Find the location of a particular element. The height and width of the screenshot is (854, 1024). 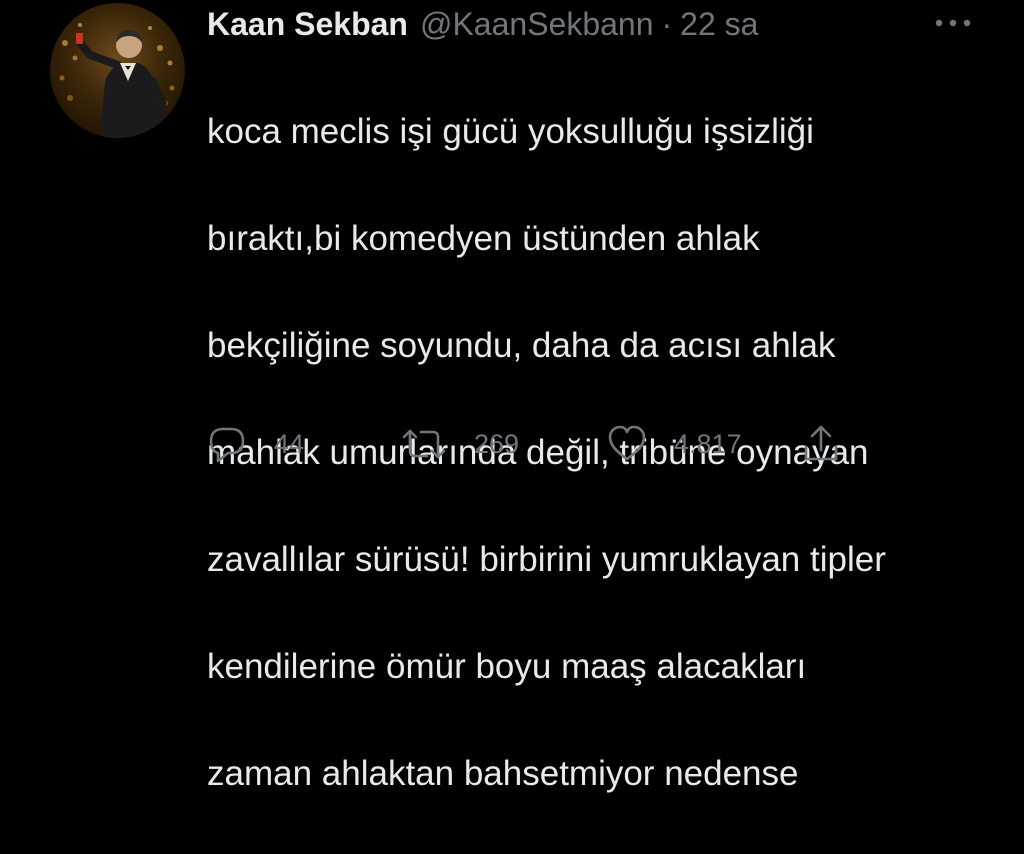

tweet-timestamp: 22 sa is located at coordinates (719, 24).